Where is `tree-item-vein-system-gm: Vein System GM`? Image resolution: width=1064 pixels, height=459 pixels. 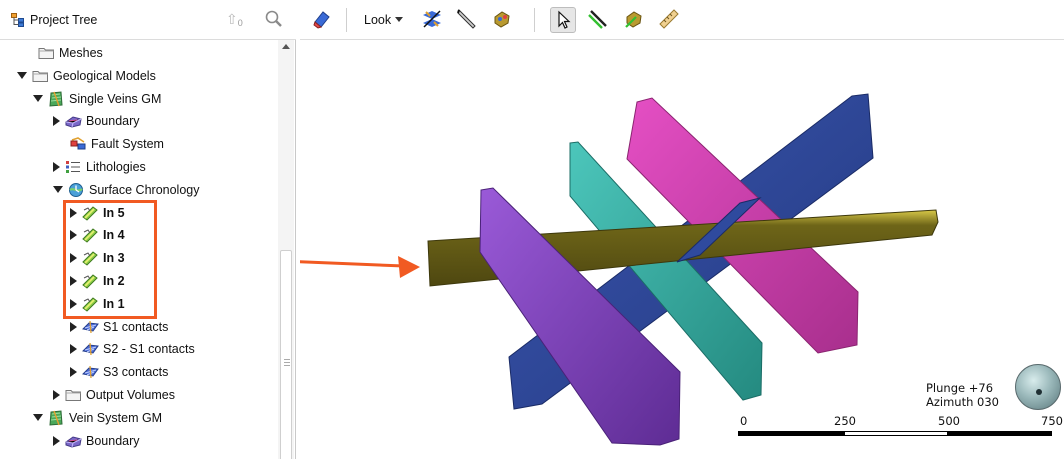 tree-item-vein-system-gm: Vein System GM is located at coordinates (97, 418).